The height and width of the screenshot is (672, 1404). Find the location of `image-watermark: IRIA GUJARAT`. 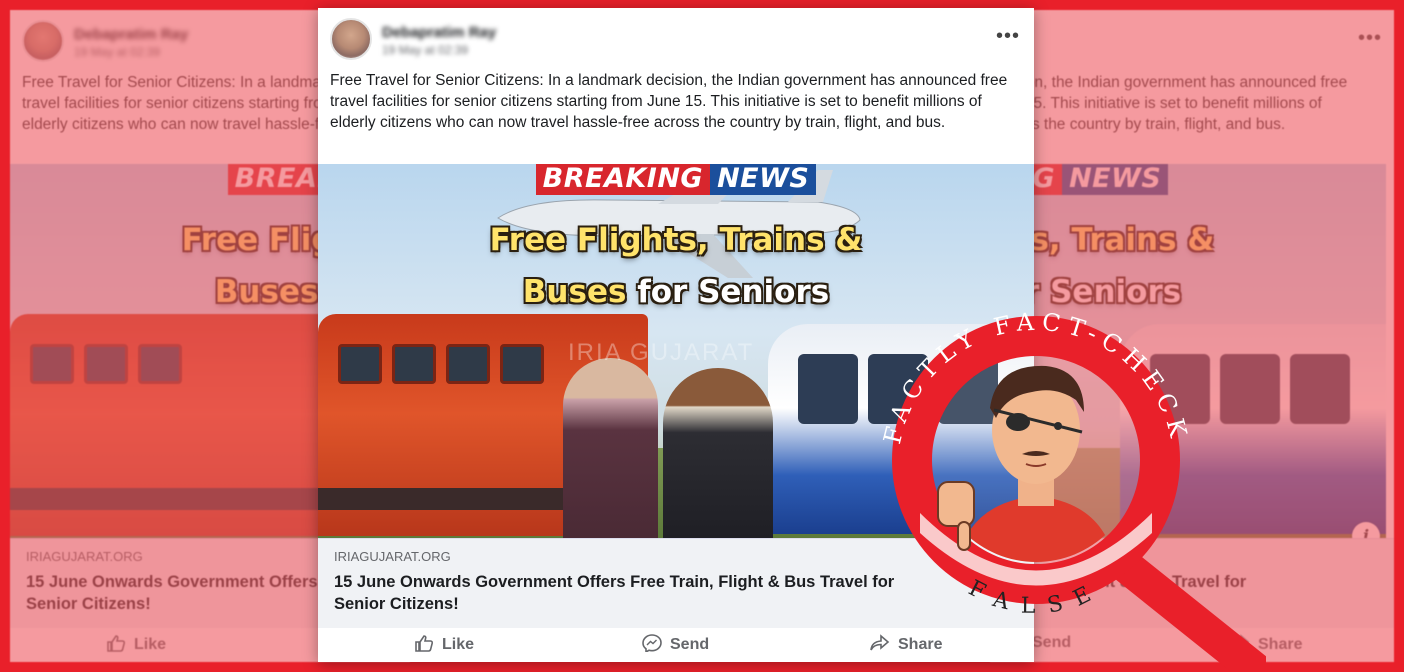

image-watermark: IRIA GUJARAT is located at coordinates (661, 352).